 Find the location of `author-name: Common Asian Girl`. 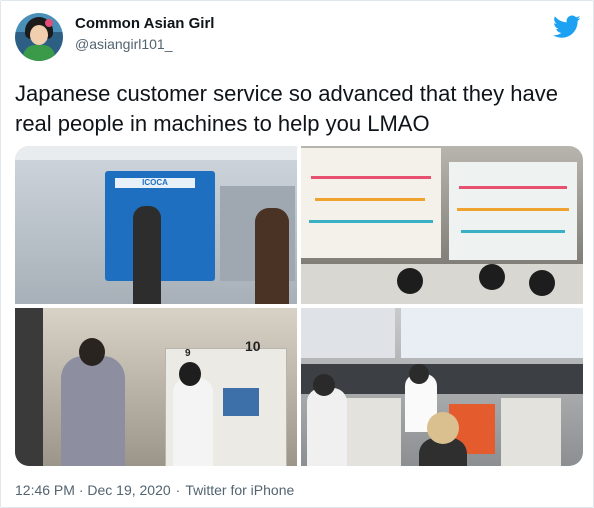

author-name: Common Asian Girl is located at coordinates (144, 23).